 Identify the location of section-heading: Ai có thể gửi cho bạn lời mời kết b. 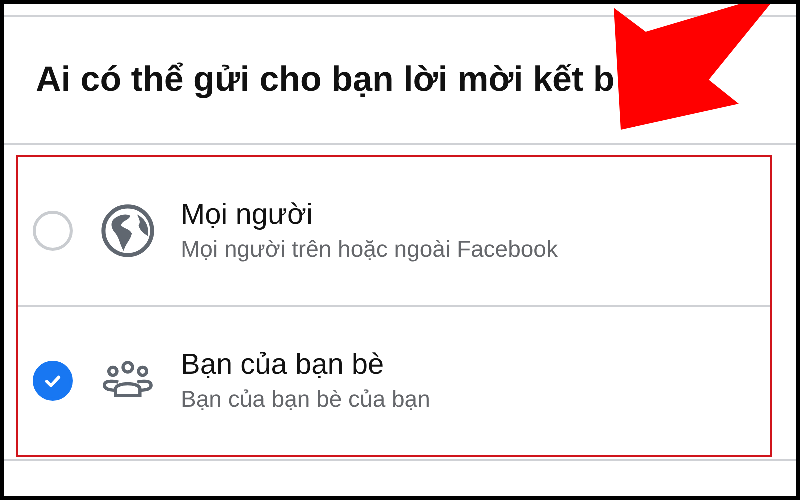
(325, 80).